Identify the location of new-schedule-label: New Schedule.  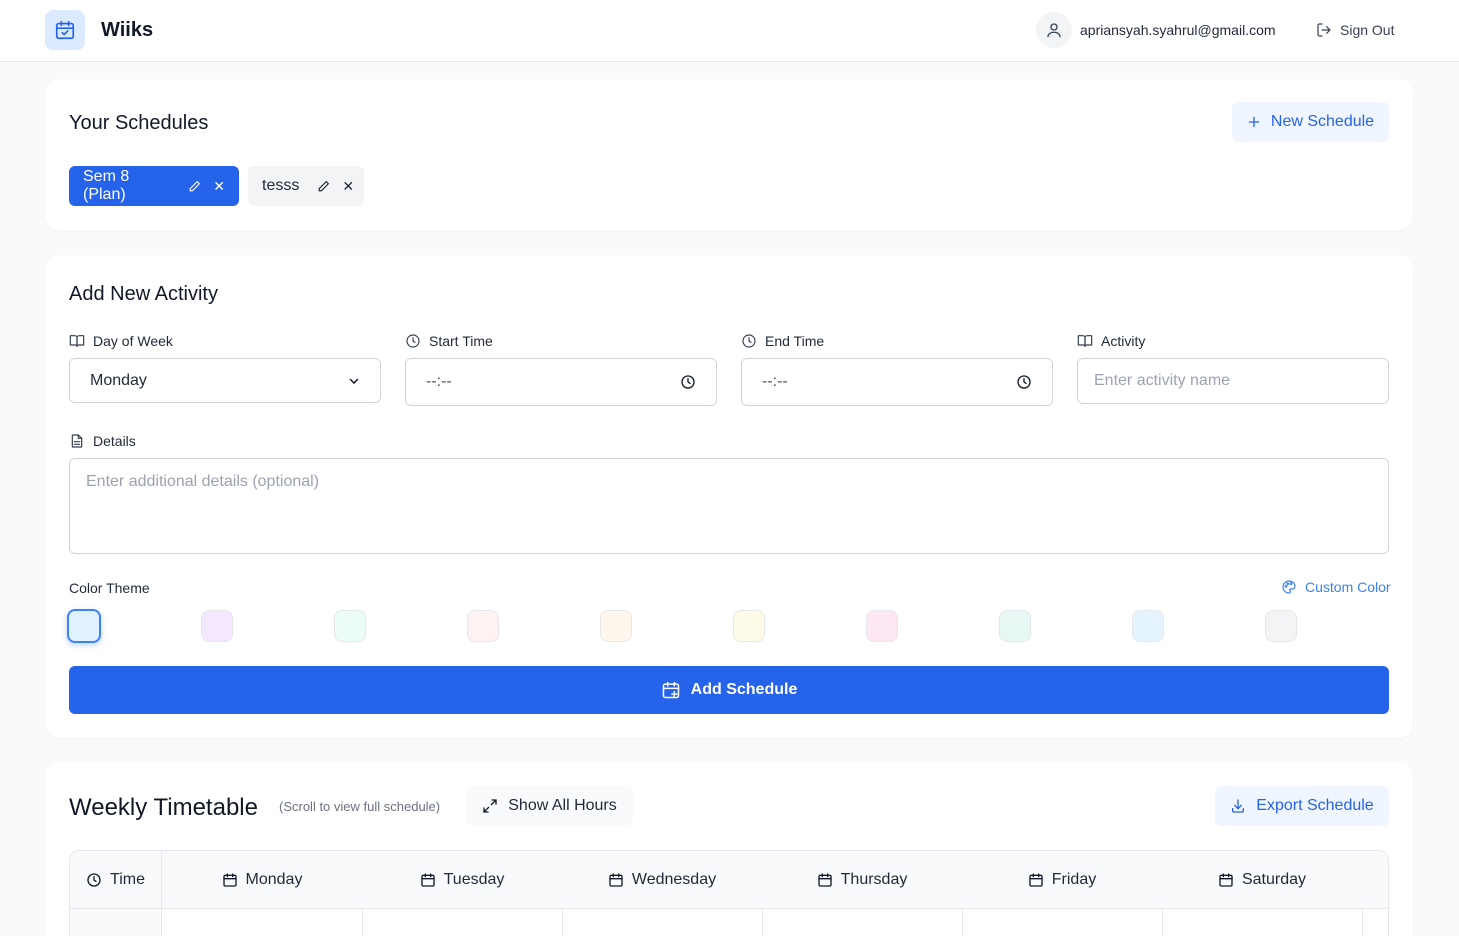
(1322, 121).